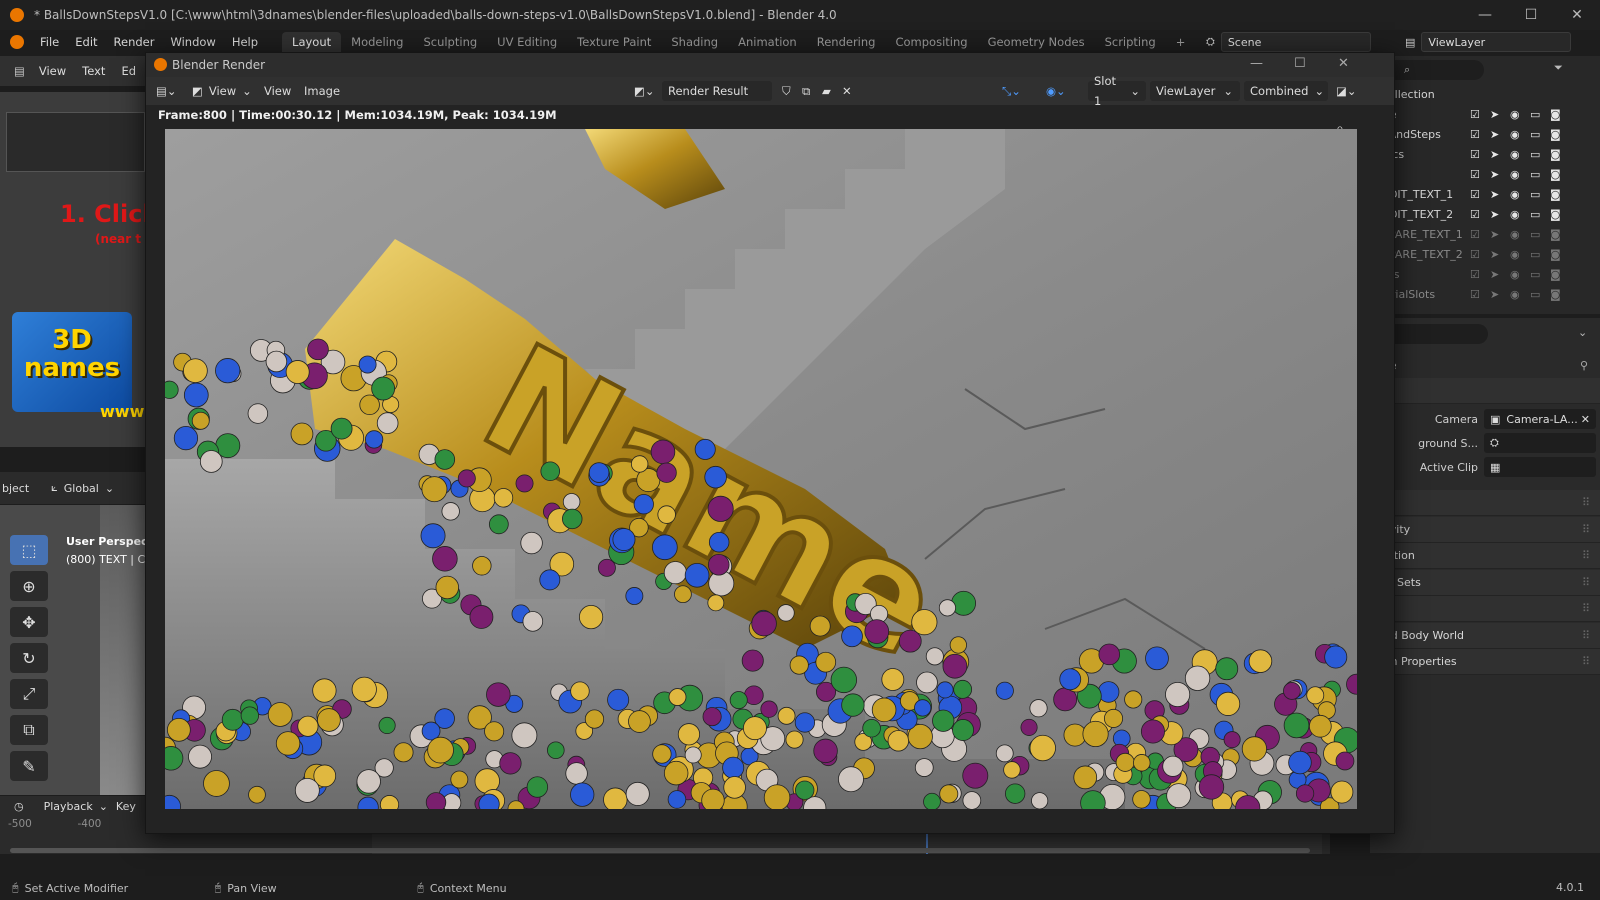  I want to click on outliner-row: EDIT_TEXT_2 ☑ ➤ ◉ ▭ ◙, so click(1485, 214).